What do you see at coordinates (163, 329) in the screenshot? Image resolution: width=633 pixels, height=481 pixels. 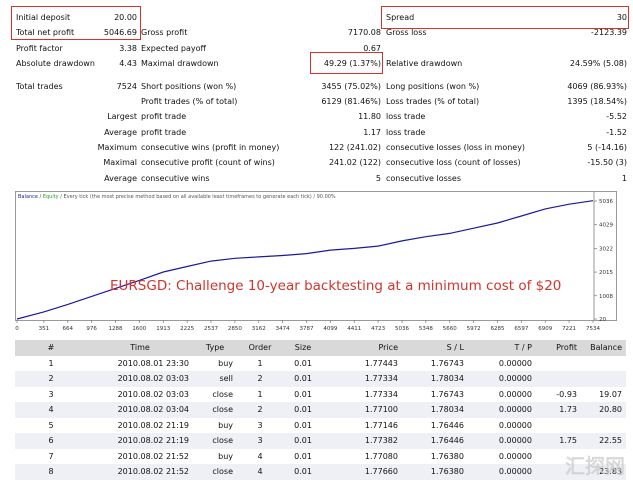 I see `x-tick-label: 1913` at bounding box center [163, 329].